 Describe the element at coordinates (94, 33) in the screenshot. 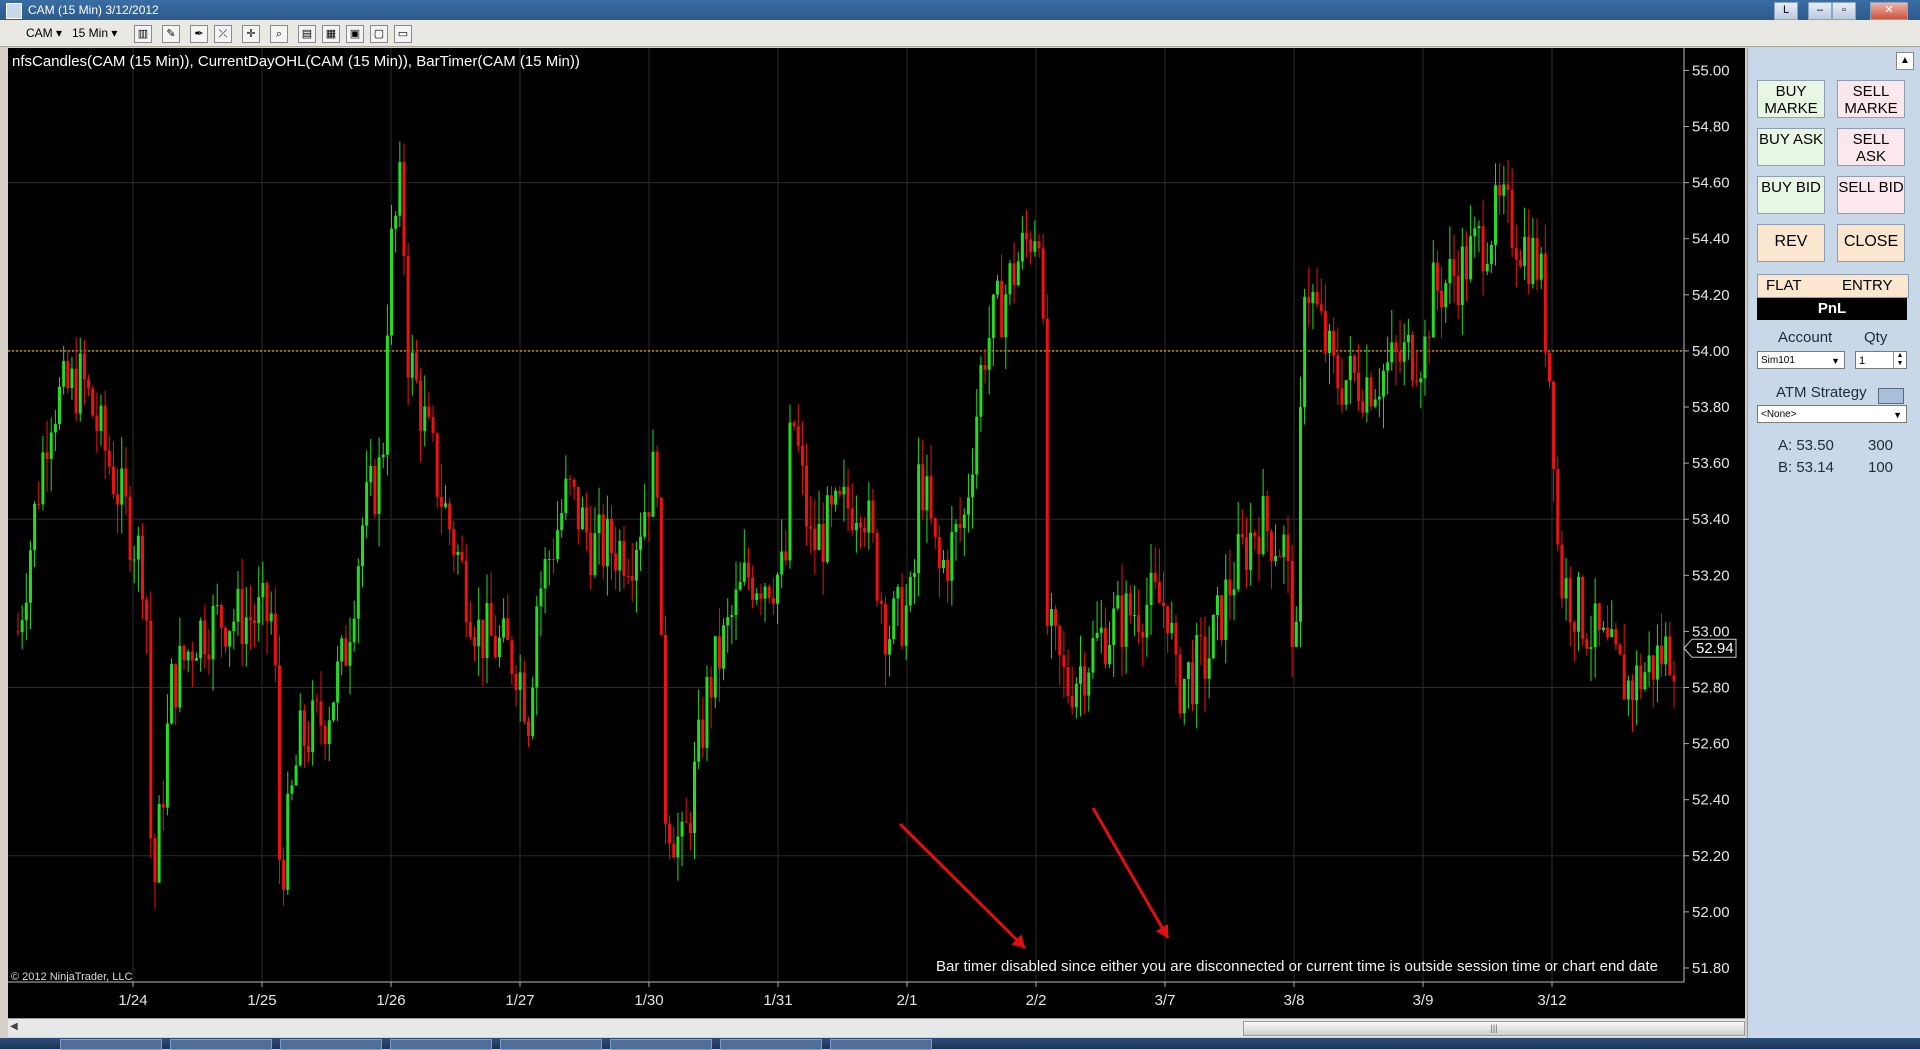

I see `interval-selector: 15 Min ▾` at that location.